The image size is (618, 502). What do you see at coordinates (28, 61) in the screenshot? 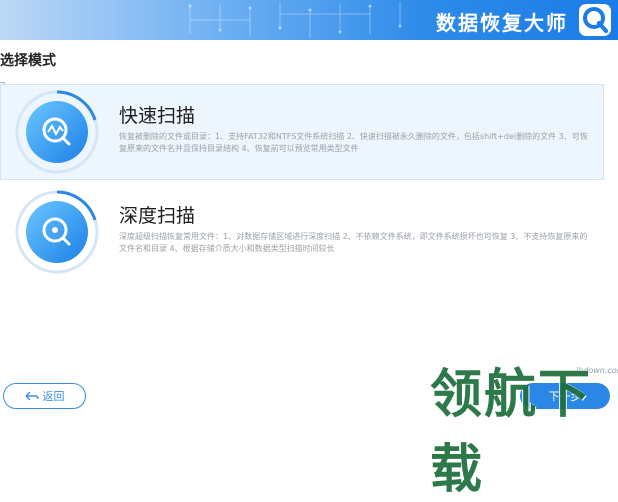
I see `section-title: 选择模式` at bounding box center [28, 61].